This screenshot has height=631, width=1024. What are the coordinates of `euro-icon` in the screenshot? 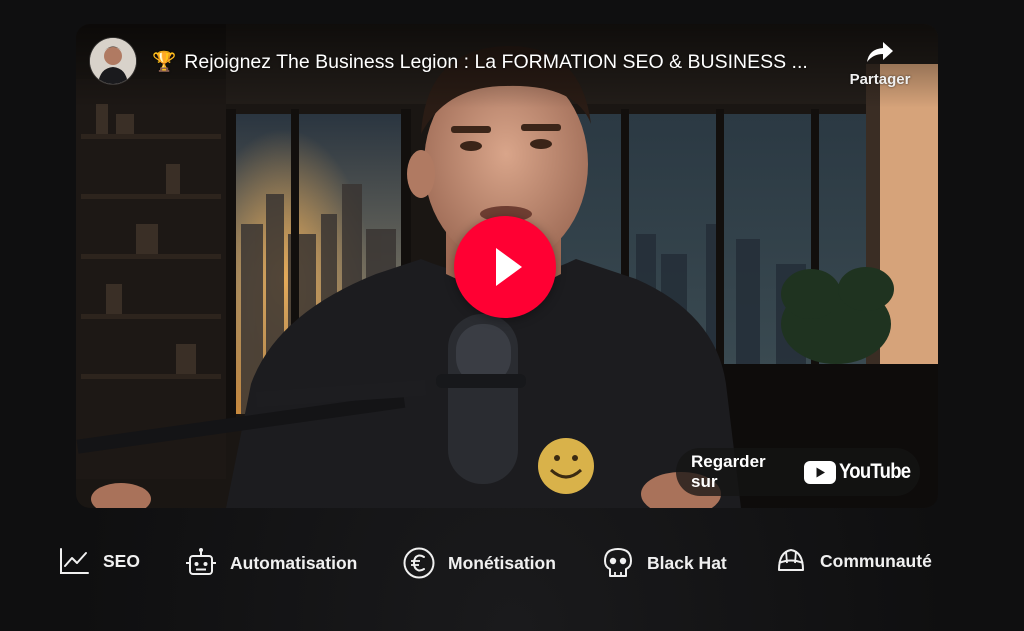 It's located at (419, 563).